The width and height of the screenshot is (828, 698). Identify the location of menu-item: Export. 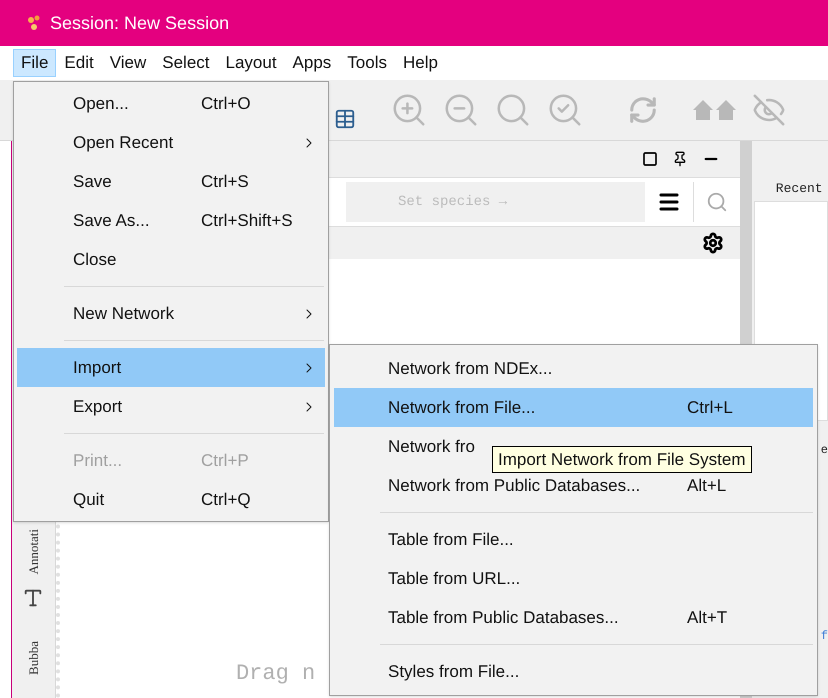
(171, 406).